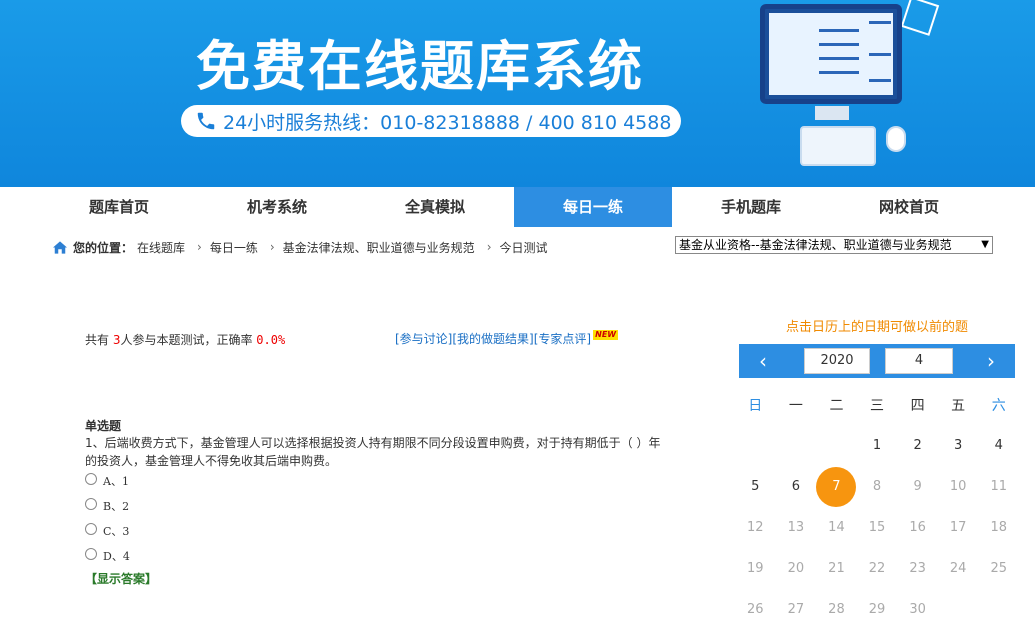  I want to click on discuss-link: [参与讨论], so click(423, 339).